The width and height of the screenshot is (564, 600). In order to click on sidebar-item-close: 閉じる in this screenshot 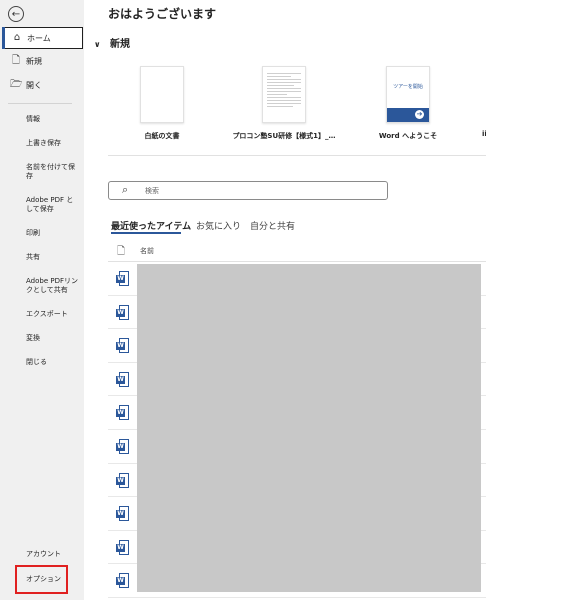, I will do `click(53, 362)`.